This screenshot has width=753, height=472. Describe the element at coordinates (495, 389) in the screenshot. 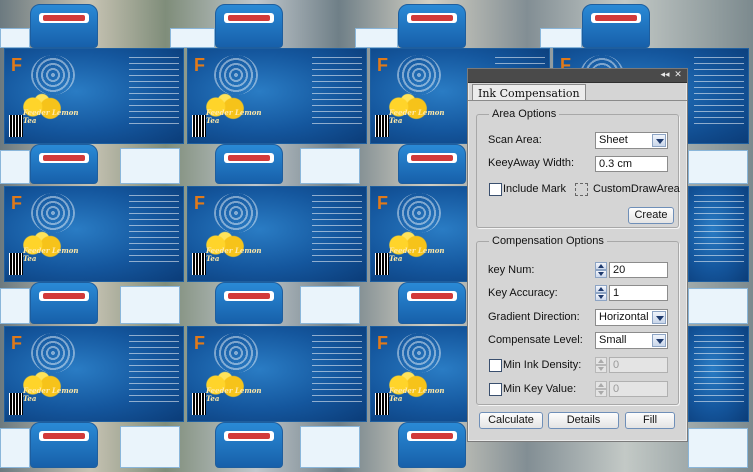

I see `min-key-value-checkbox` at that location.